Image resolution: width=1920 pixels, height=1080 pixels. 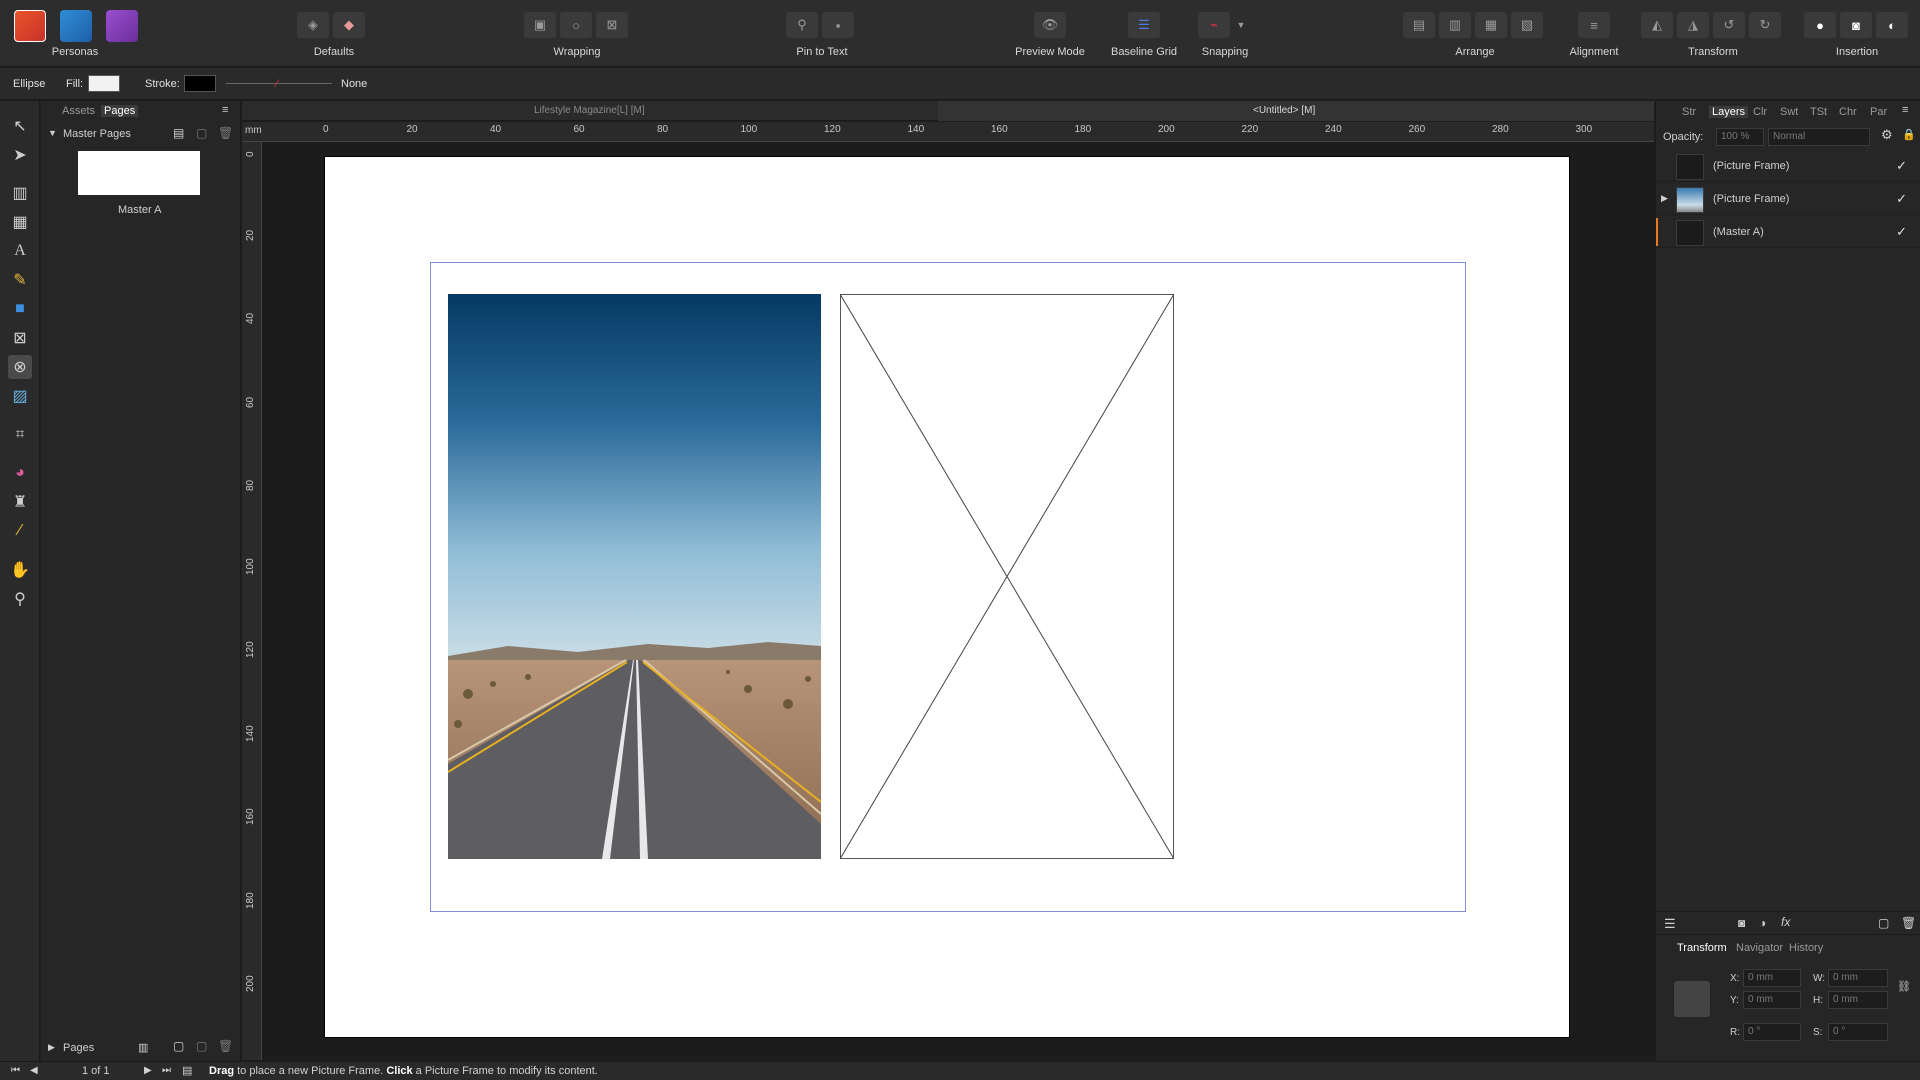 I want to click on alignment-icon: ≡, so click(x=1594, y=25).